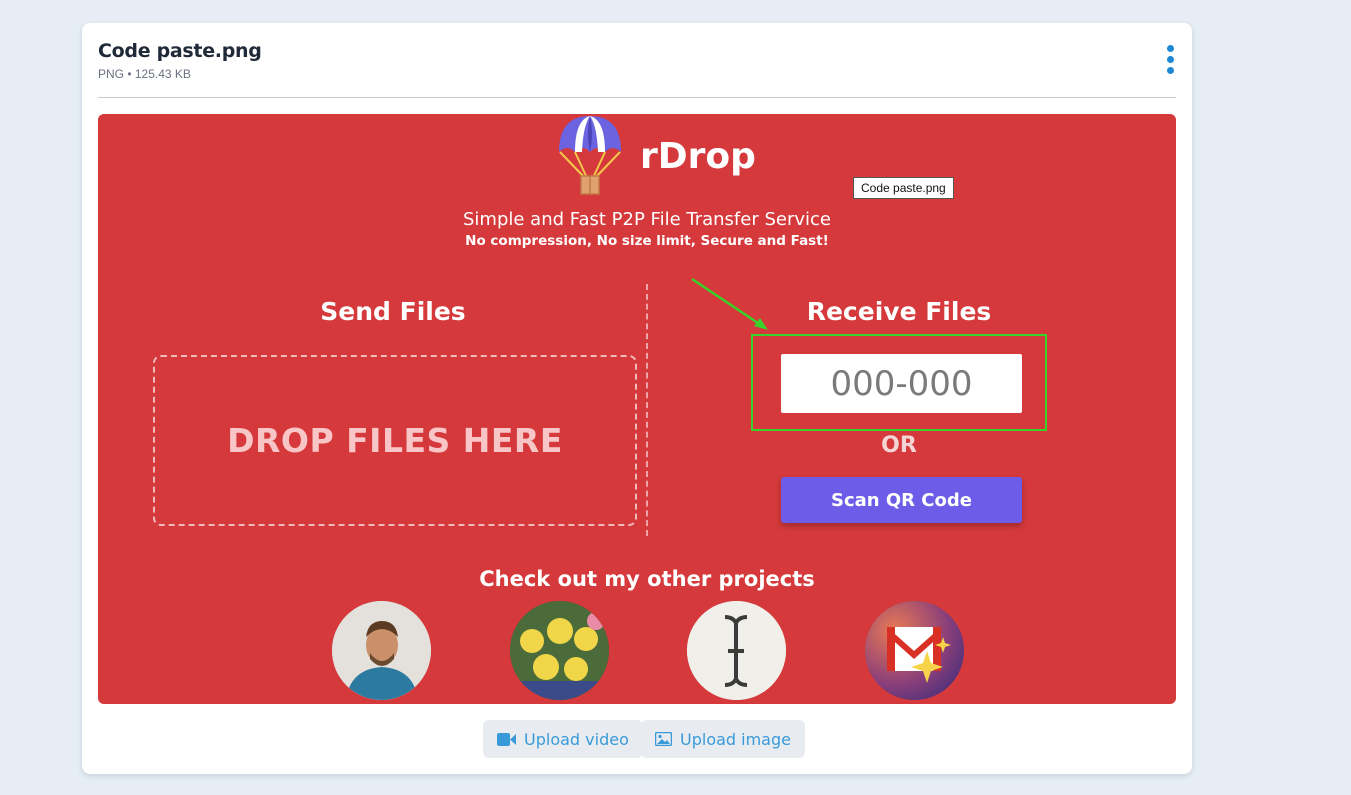 This screenshot has width=1351, height=795. I want to click on project-avatar-mail-sparkle, so click(914, 650).